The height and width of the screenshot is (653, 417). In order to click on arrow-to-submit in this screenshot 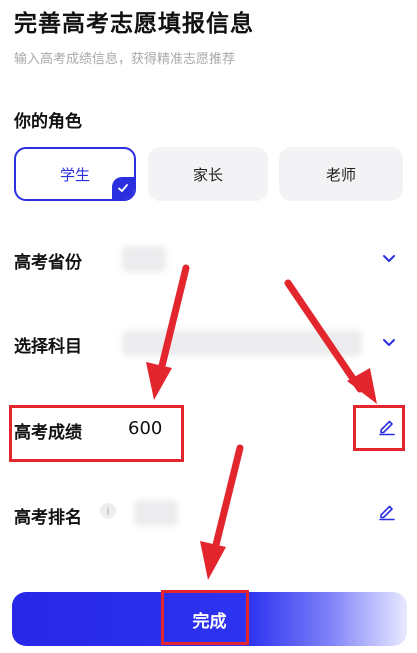, I will do `click(222, 512)`.